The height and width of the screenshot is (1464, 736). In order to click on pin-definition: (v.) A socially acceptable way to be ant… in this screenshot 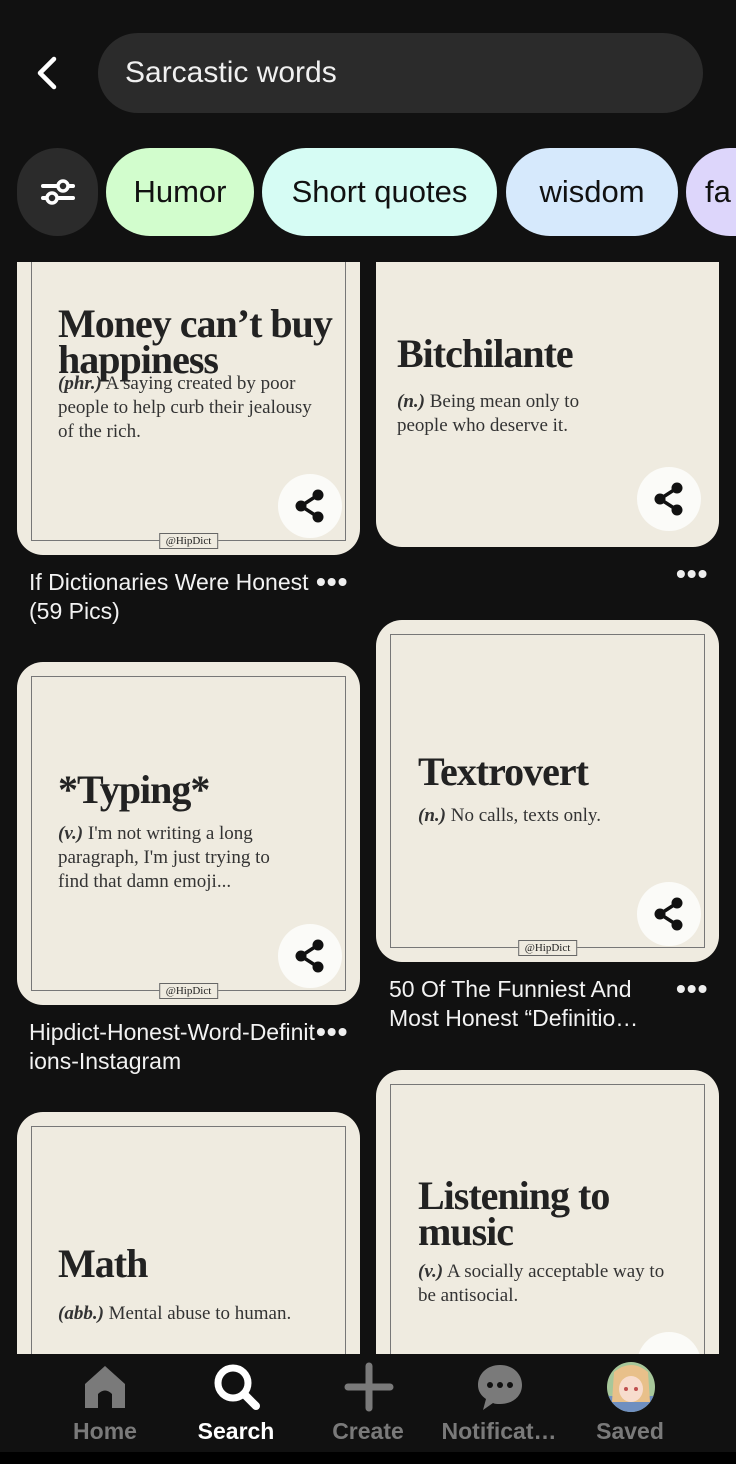, I will do `click(541, 1283)`.